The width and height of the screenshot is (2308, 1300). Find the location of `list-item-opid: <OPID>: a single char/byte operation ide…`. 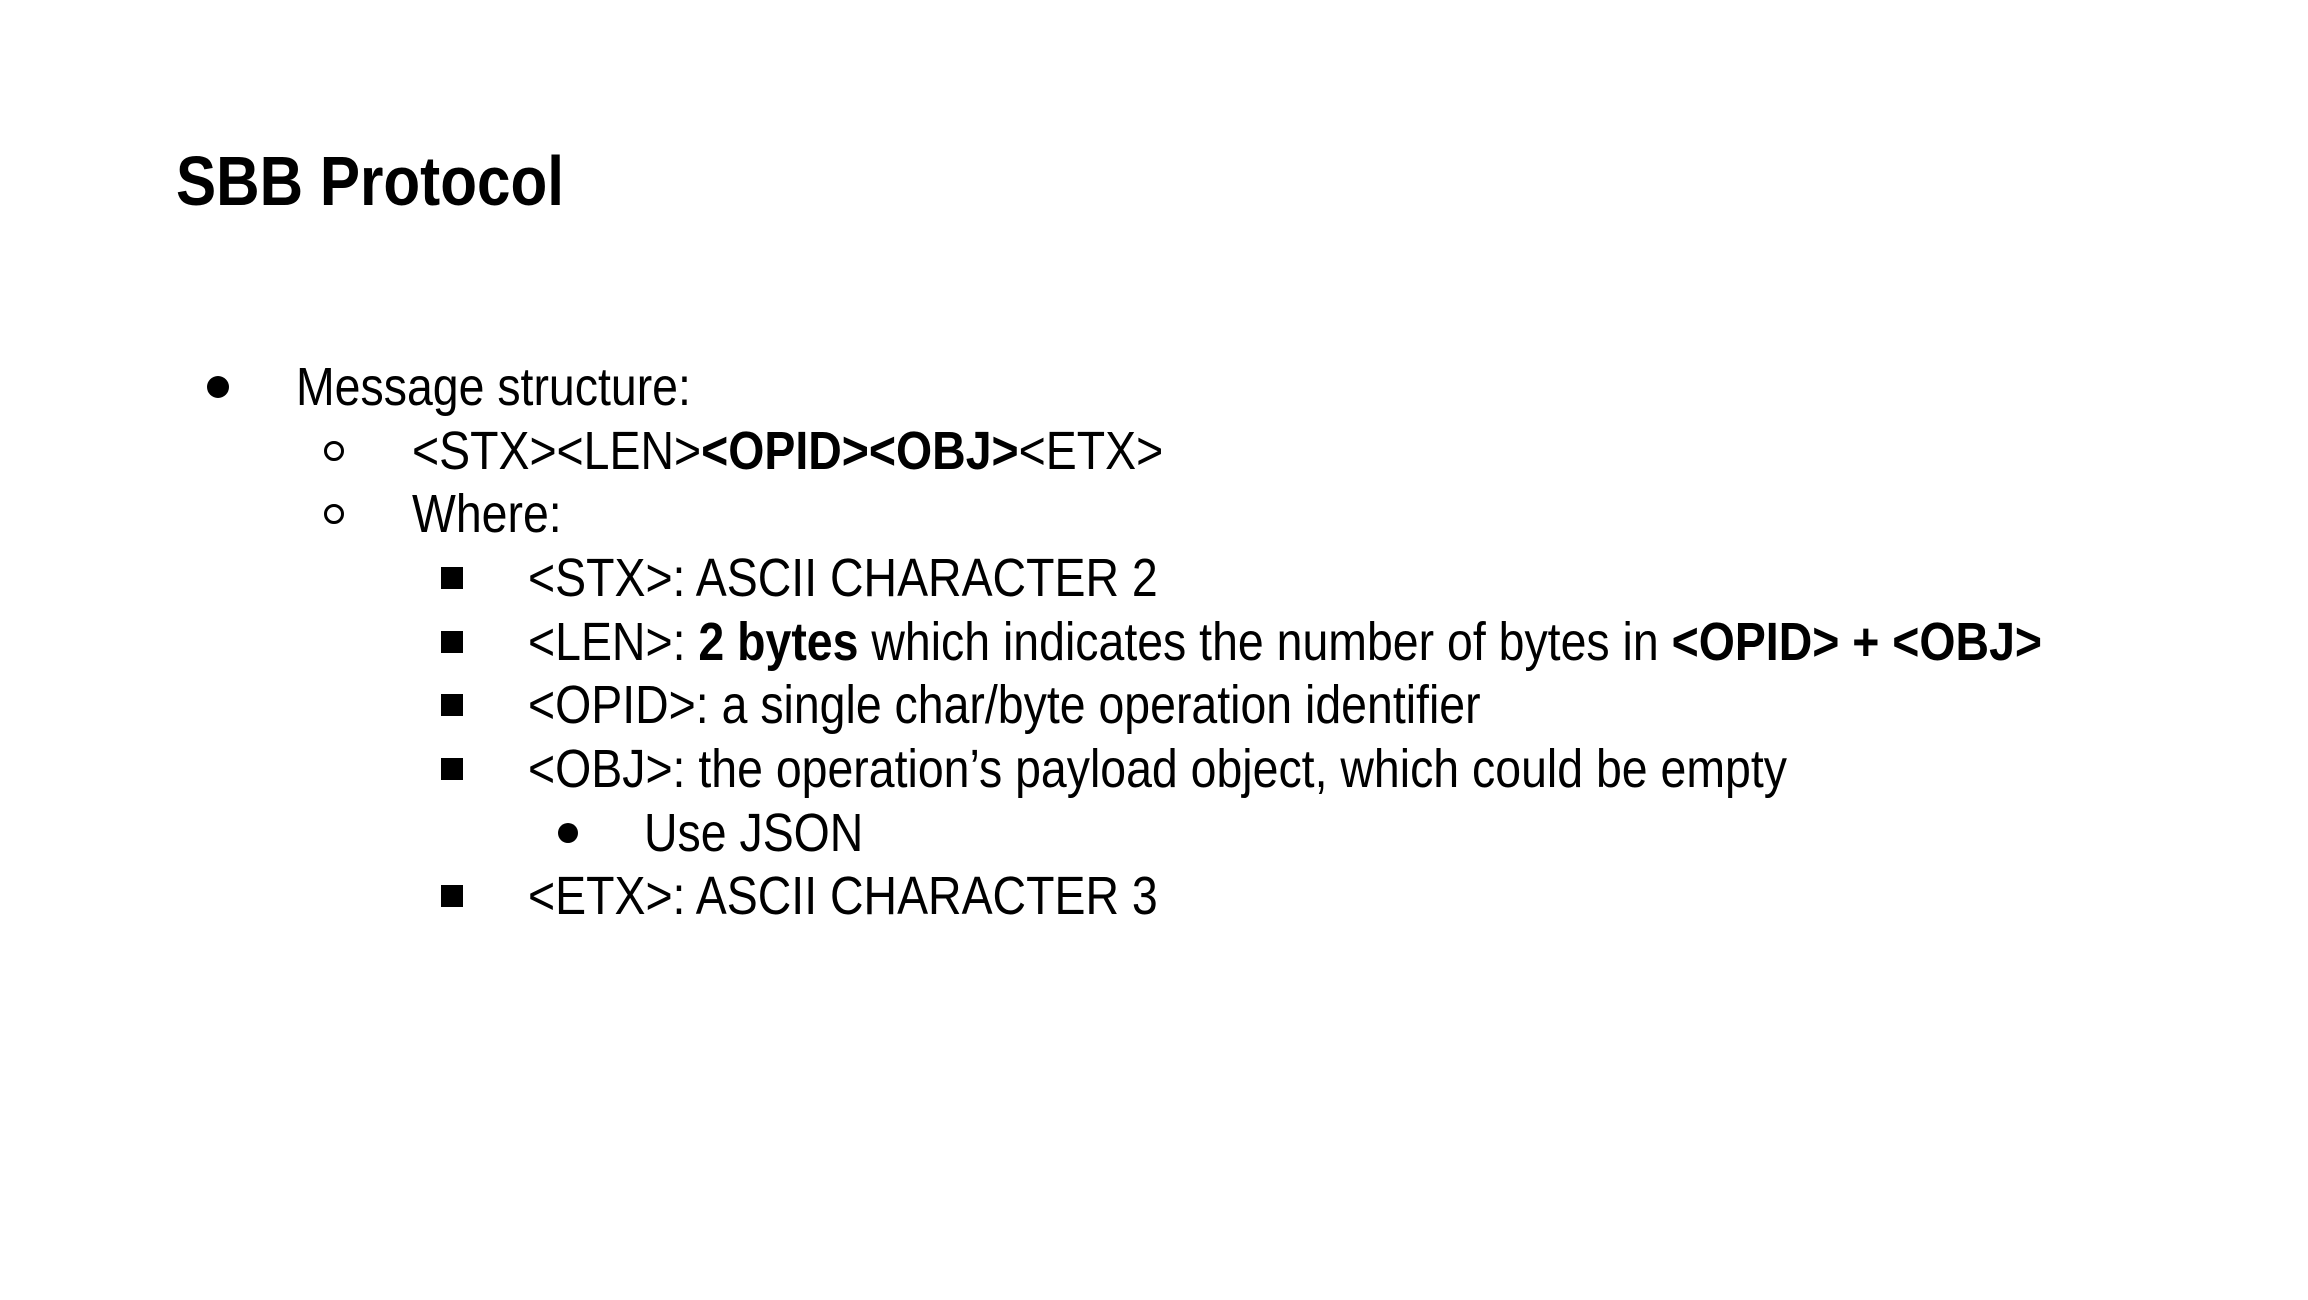

list-item-opid: <OPID>: a single char/byte operation ide… is located at coordinates (1154, 705).